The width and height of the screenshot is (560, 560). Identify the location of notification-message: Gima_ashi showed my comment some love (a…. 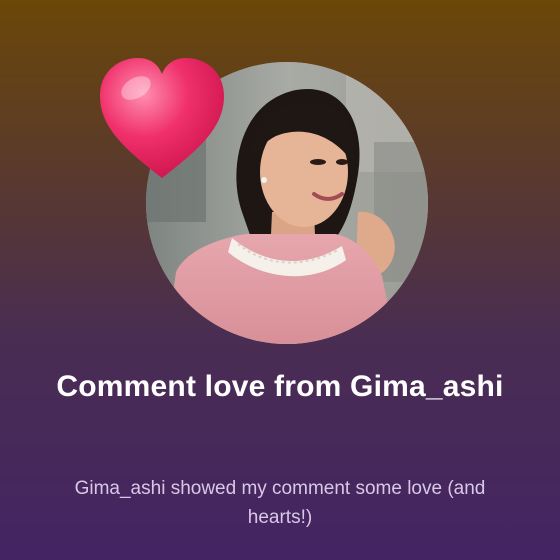
(280, 503).